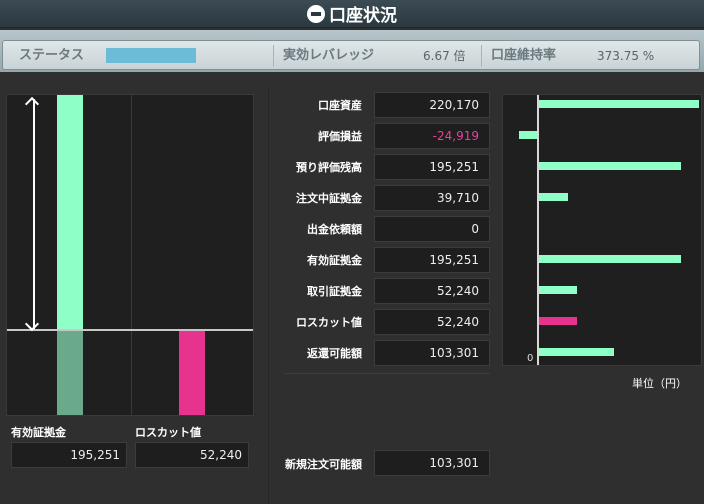 This screenshot has height=504, width=704. I want to click on losscut-value: 52,240, so click(192, 455).